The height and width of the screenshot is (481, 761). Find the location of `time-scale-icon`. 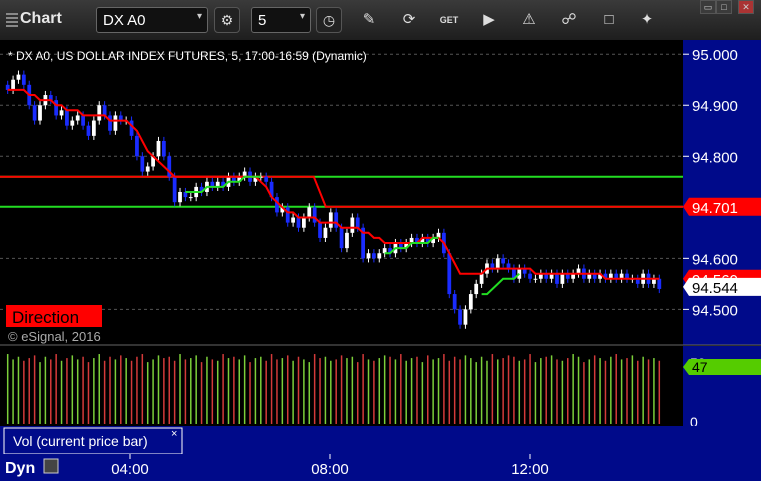

time-scale-icon is located at coordinates (51, 466).